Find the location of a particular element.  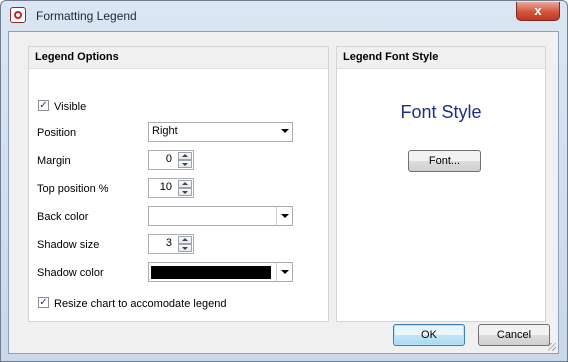

margin-stepper: 0 is located at coordinates (171, 160).